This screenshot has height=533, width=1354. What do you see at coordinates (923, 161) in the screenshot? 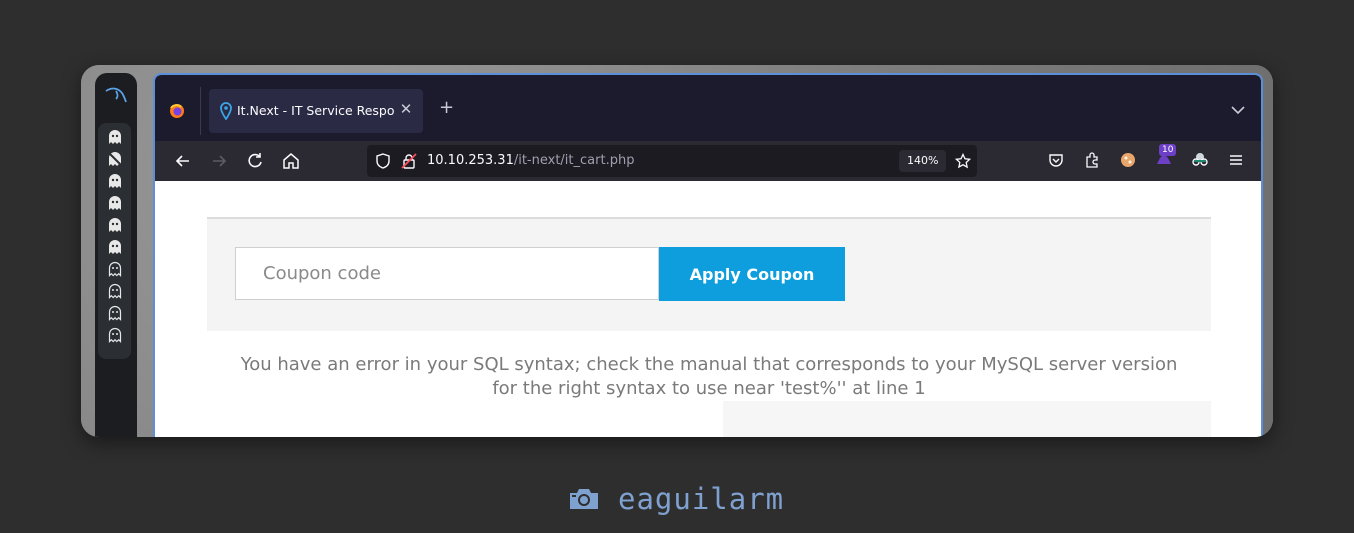
I see `zoom-level: 140%` at bounding box center [923, 161].